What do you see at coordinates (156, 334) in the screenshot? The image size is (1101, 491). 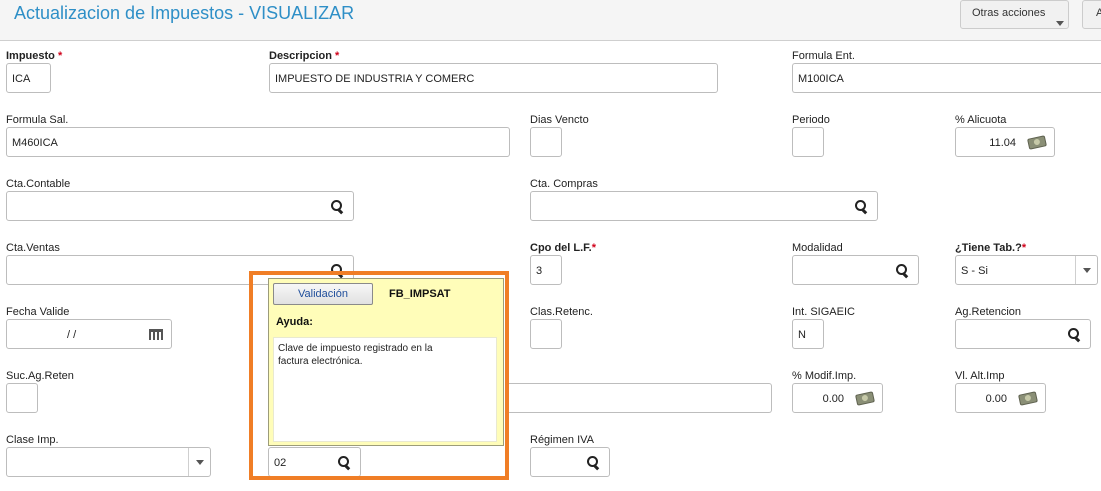 I see `calendar-icon` at bounding box center [156, 334].